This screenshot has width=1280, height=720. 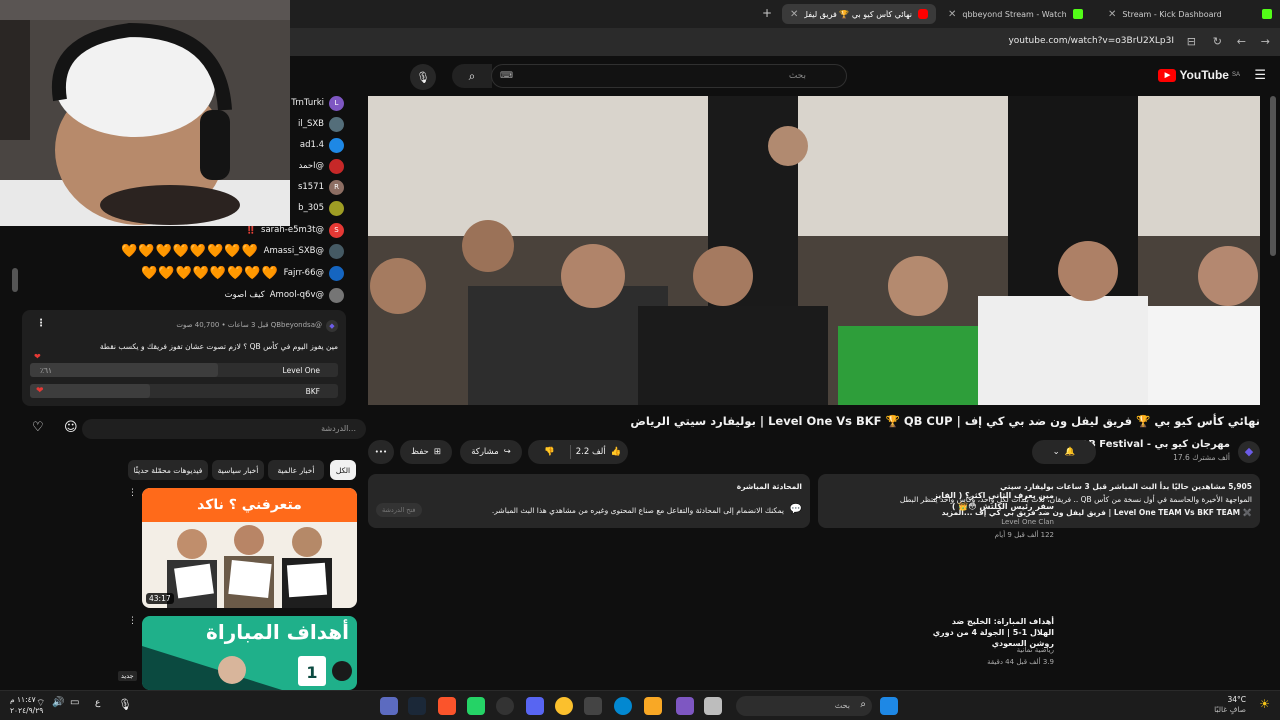 What do you see at coordinates (590, 452) in the screenshot?
I see `like-count: 2.2 ألف` at bounding box center [590, 452].